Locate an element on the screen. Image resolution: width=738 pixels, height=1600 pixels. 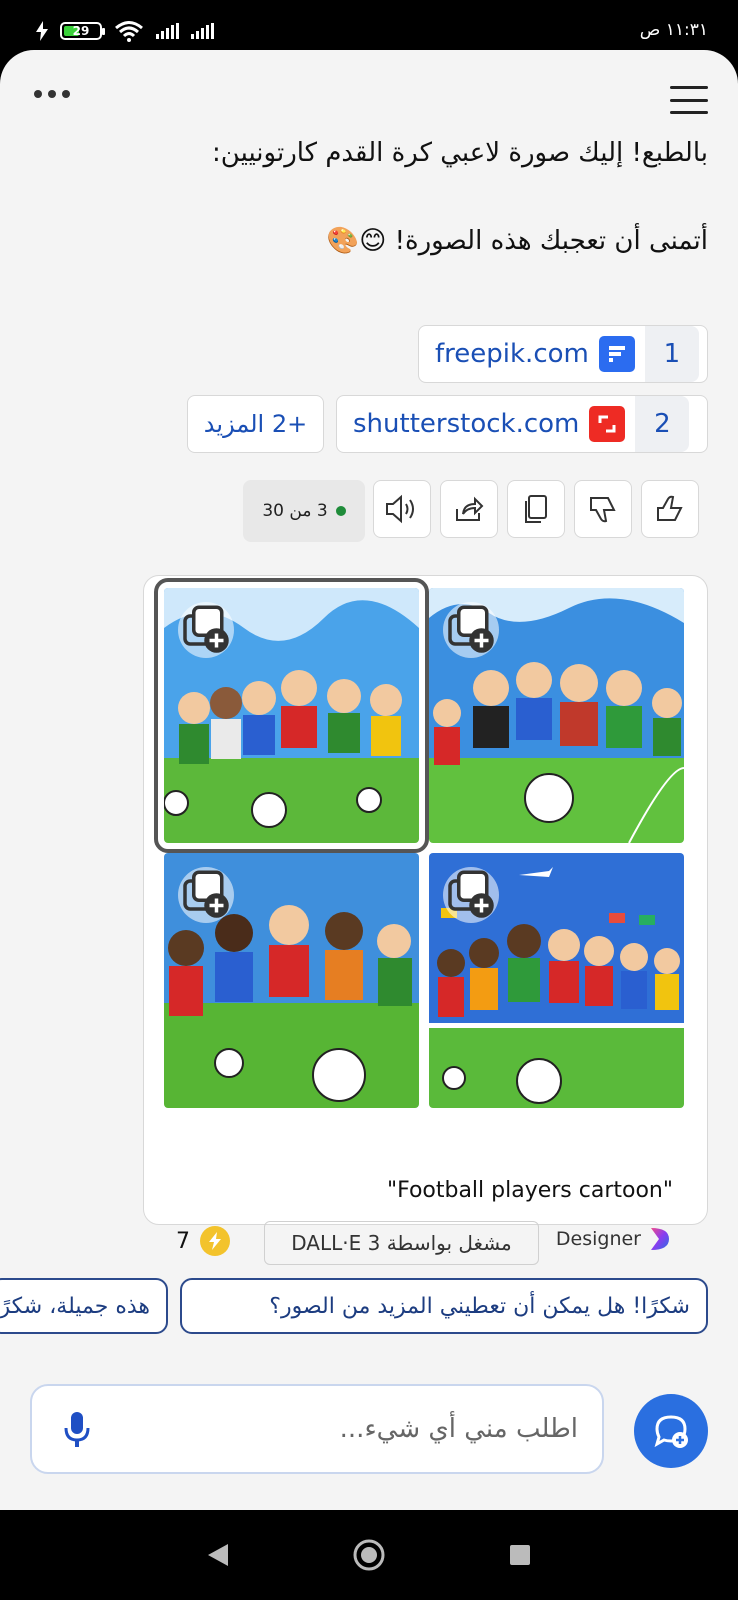
suggestion-chip-thanks: هذه جميلة، شكرًا! is located at coordinates (84, 1306).